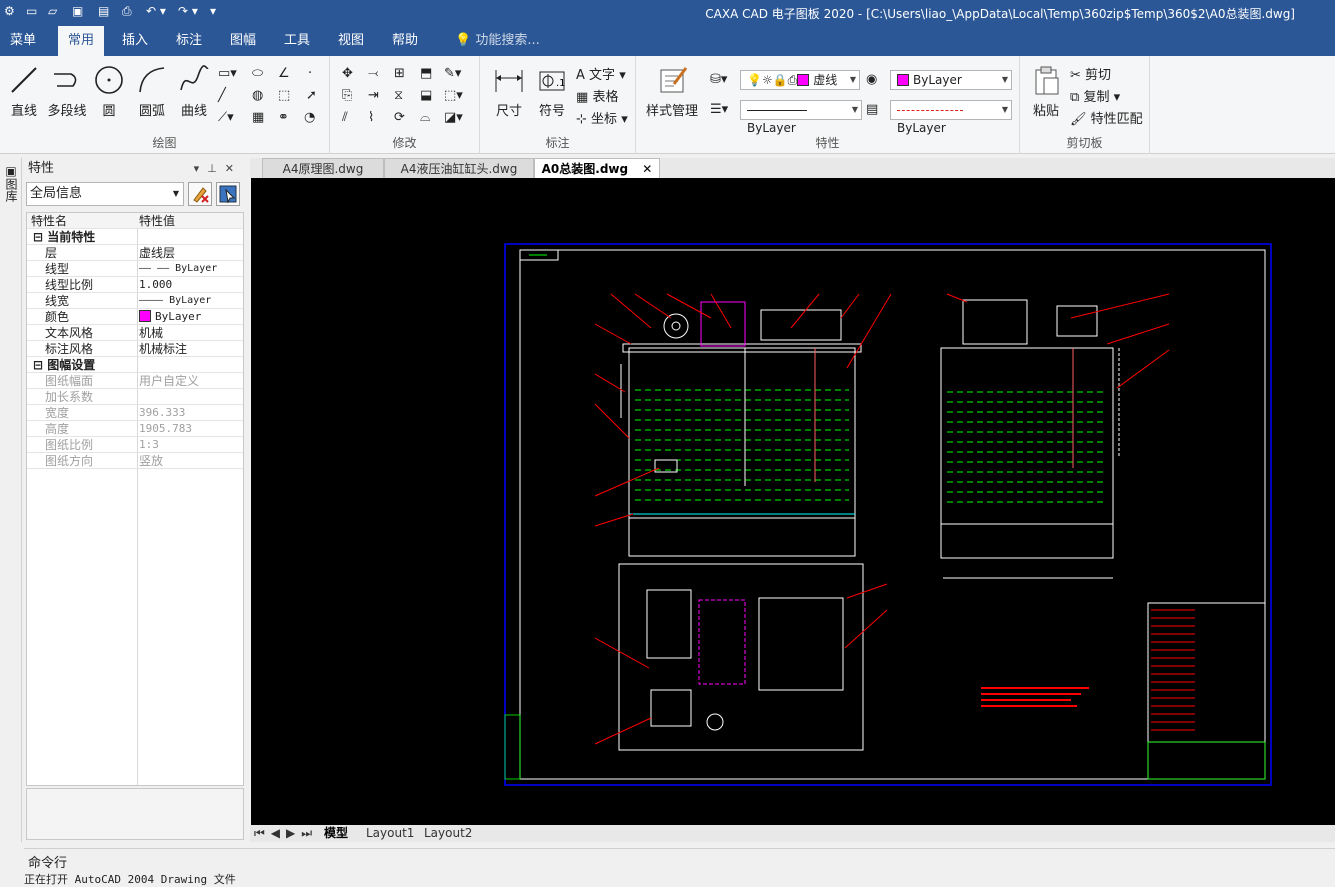  I want to click on ellipse-icon: ⬭, so click(257, 73).